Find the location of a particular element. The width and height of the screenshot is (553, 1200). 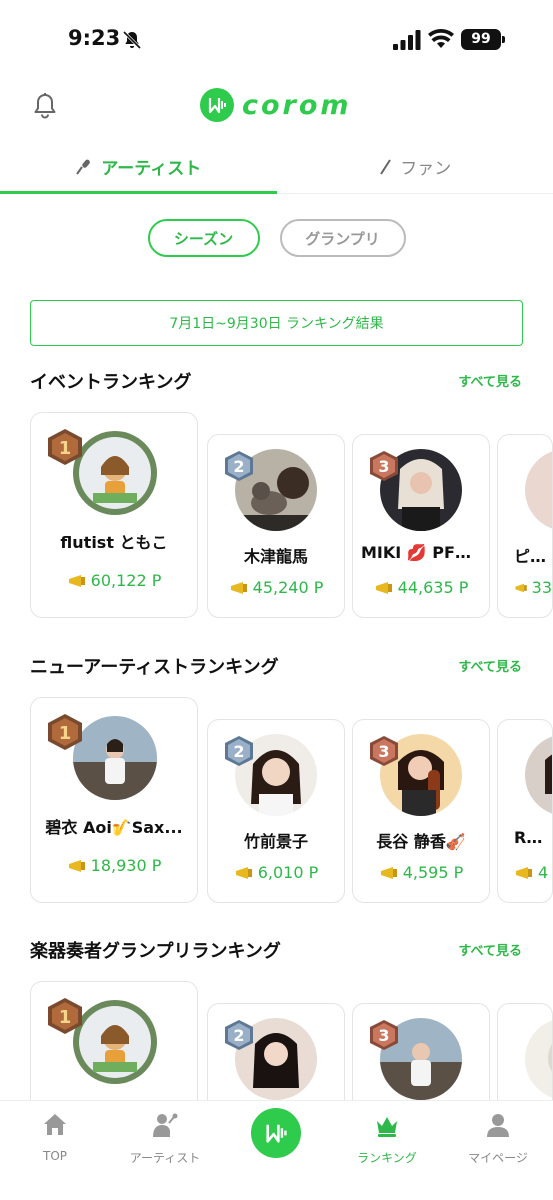

nav-top: TOP is located at coordinates (55, 1137).